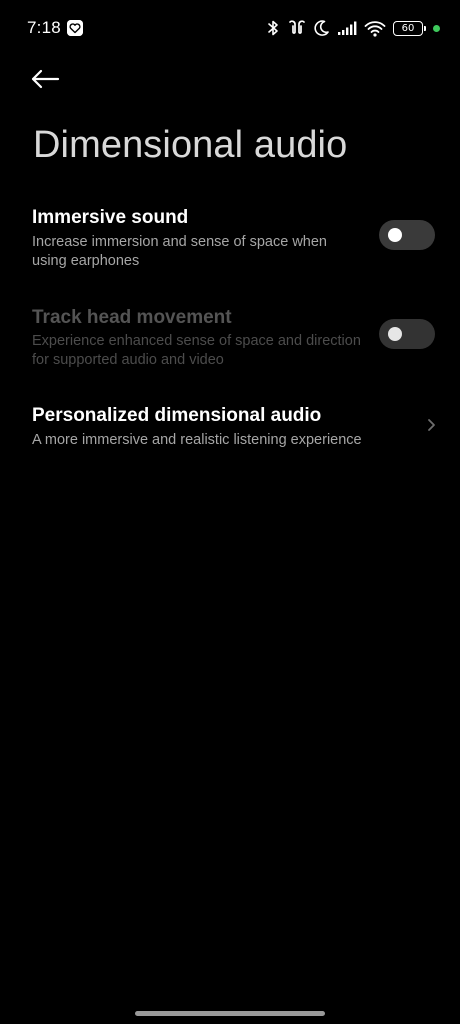 This screenshot has height=1024, width=460. What do you see at coordinates (132, 317) in the screenshot?
I see `setting-title: Track head movement` at bounding box center [132, 317].